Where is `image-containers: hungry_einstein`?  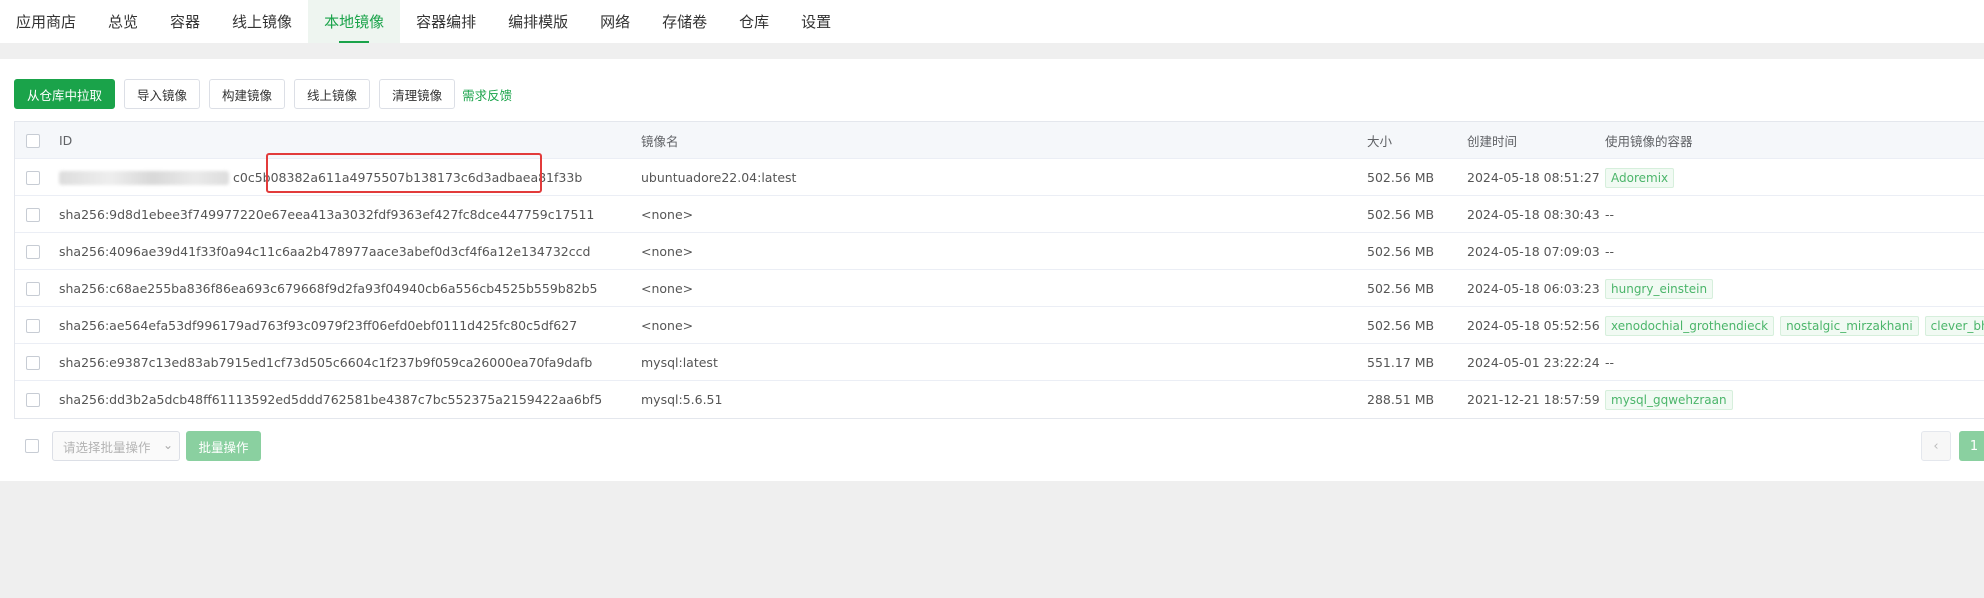 image-containers: hungry_einstein is located at coordinates (1659, 288).